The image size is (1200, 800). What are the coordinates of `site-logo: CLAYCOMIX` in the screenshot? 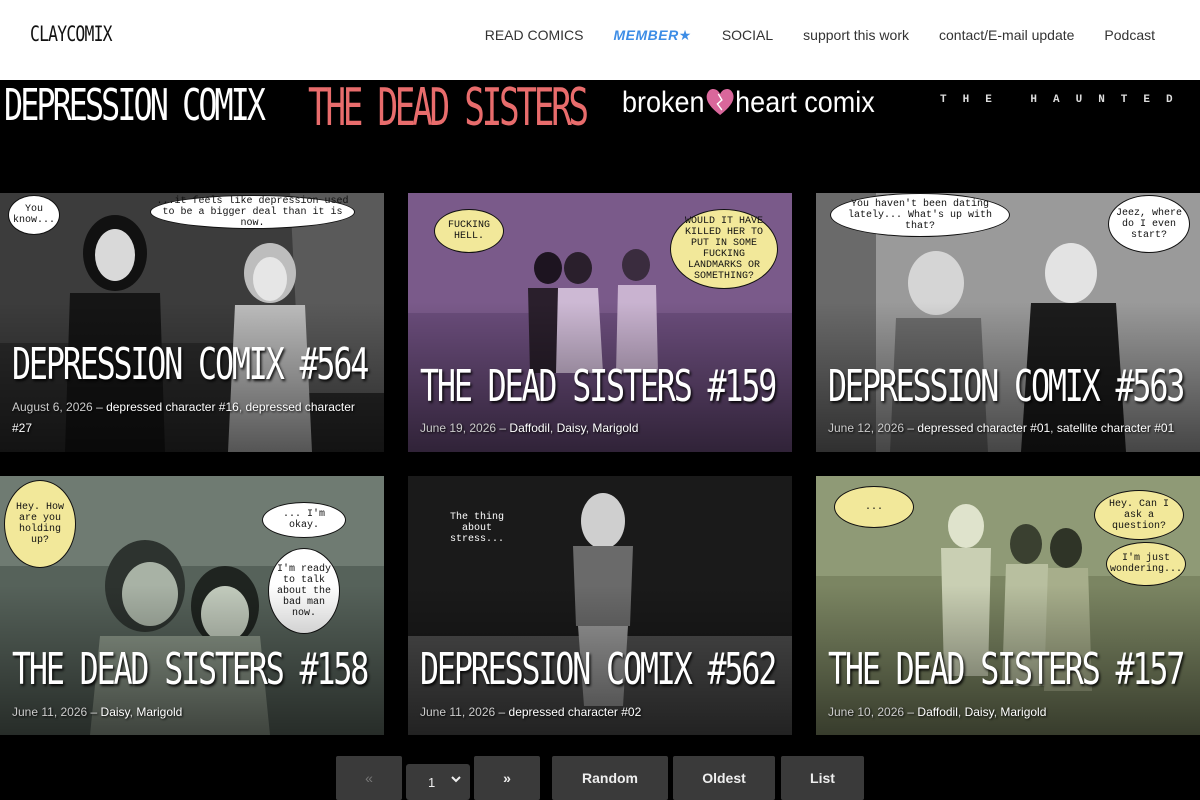 It's located at (71, 34).